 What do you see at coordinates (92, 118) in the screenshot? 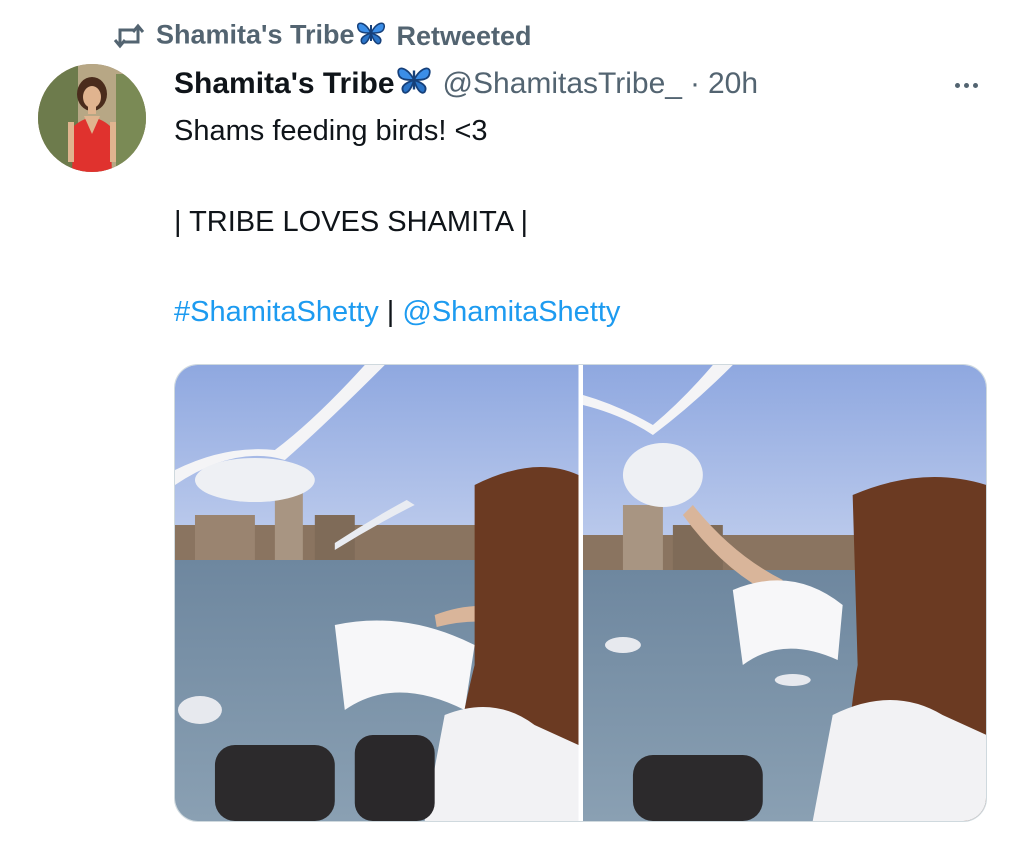
I see `avatar` at bounding box center [92, 118].